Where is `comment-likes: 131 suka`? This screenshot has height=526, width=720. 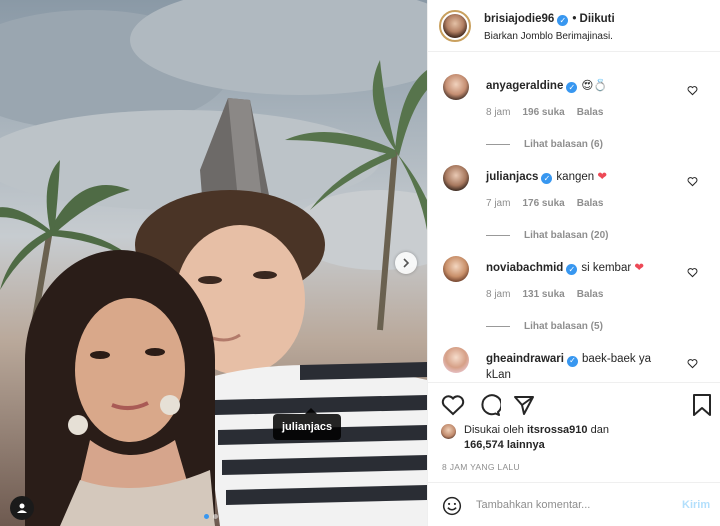 comment-likes: 131 suka is located at coordinates (543, 294).